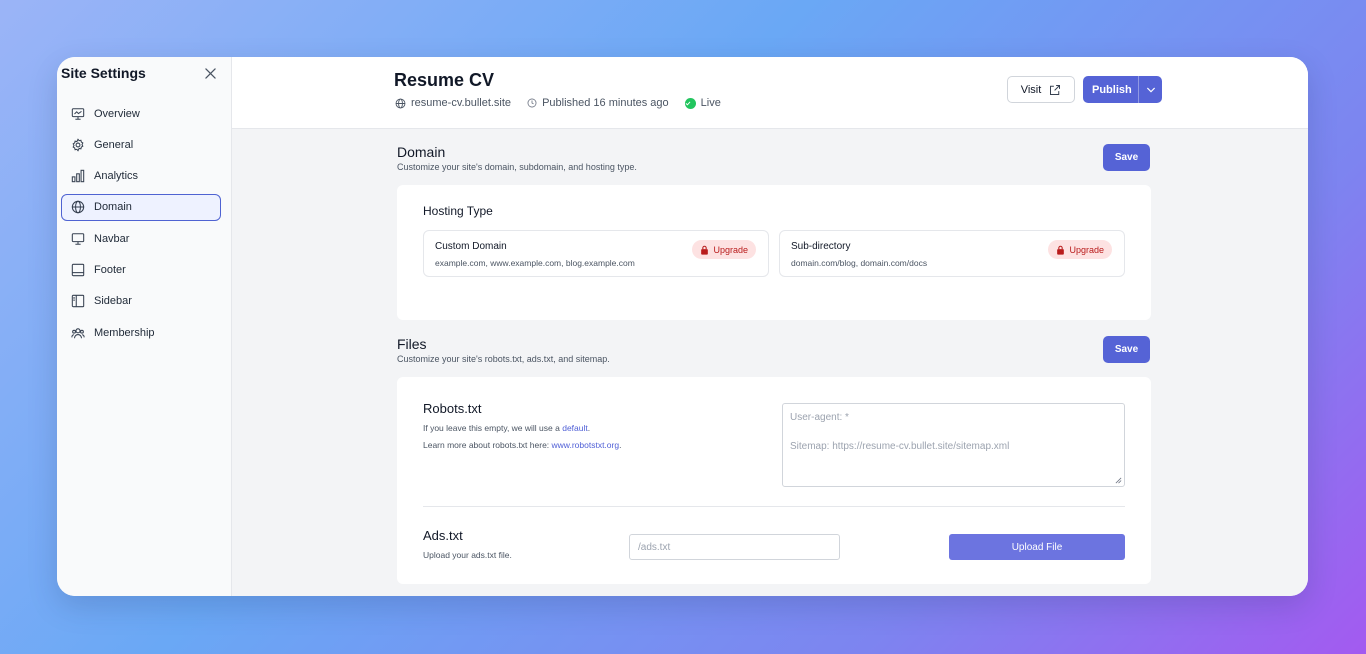  I want to click on publish-dropdown-toggle, so click(1150, 89).